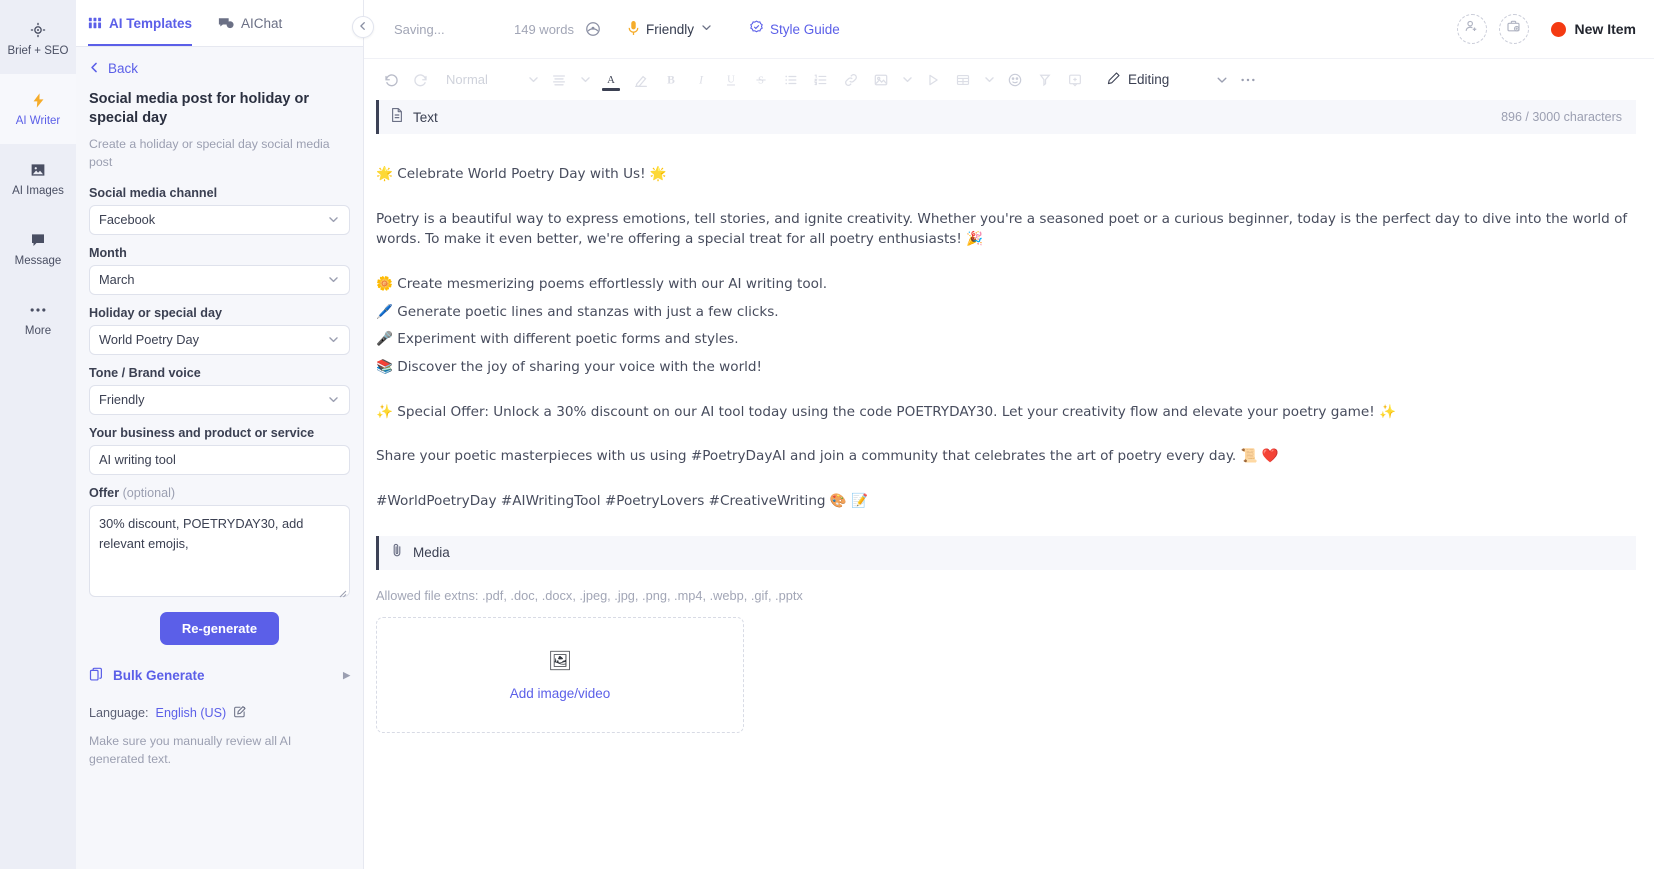 This screenshot has height=869, width=1654. Describe the element at coordinates (117, 280) in the screenshot. I see `select-value-month: March` at that location.